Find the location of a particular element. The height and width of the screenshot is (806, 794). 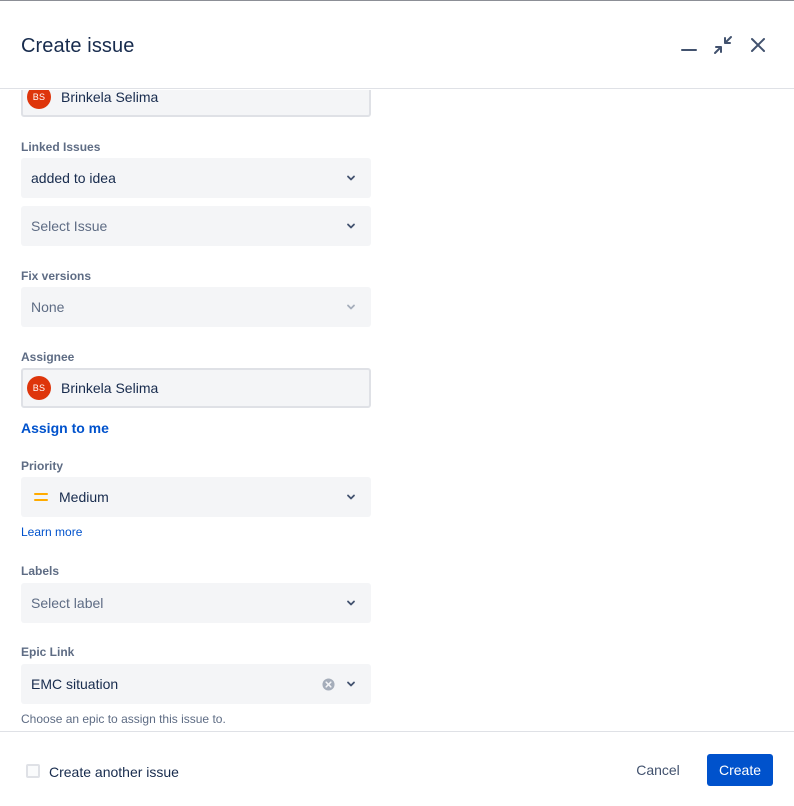

linked-issues-relation-select: added to idea is located at coordinates (196, 178).